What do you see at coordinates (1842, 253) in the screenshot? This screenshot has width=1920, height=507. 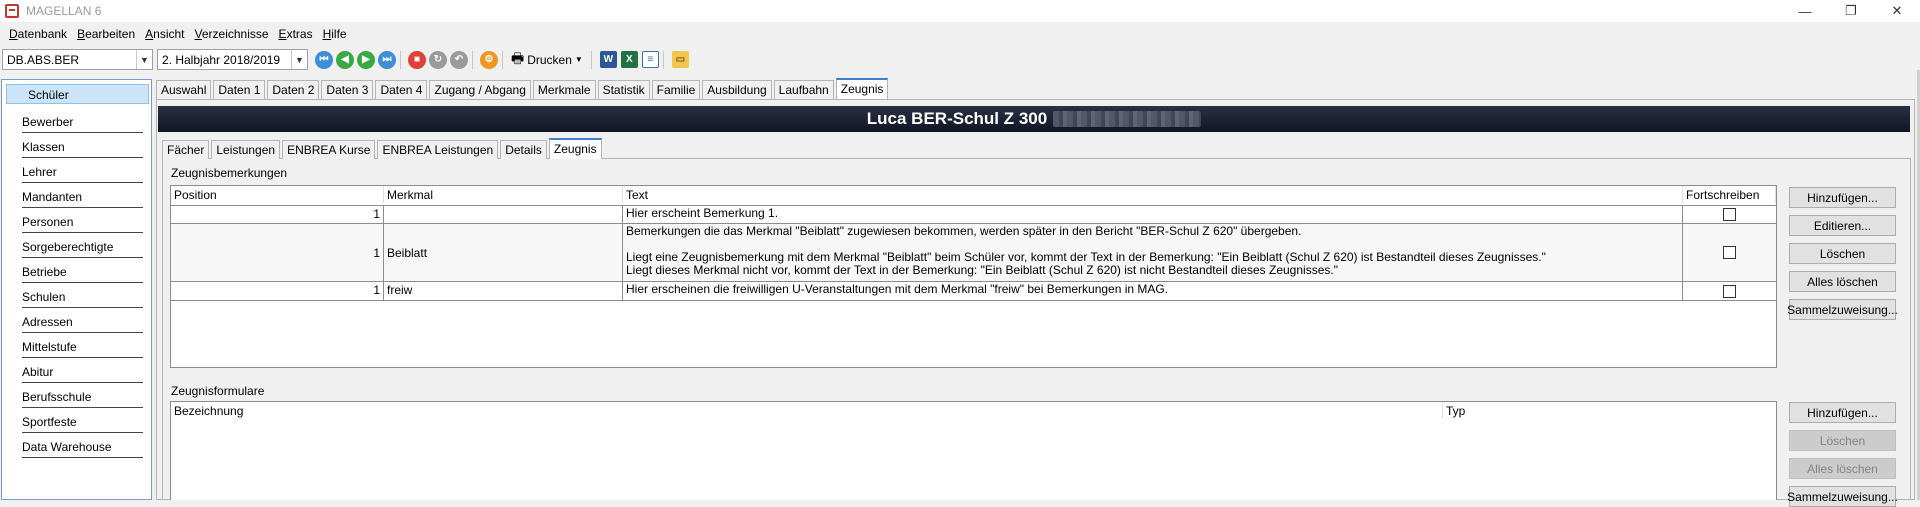 I see `remarks-delete-button: Löschen` at bounding box center [1842, 253].